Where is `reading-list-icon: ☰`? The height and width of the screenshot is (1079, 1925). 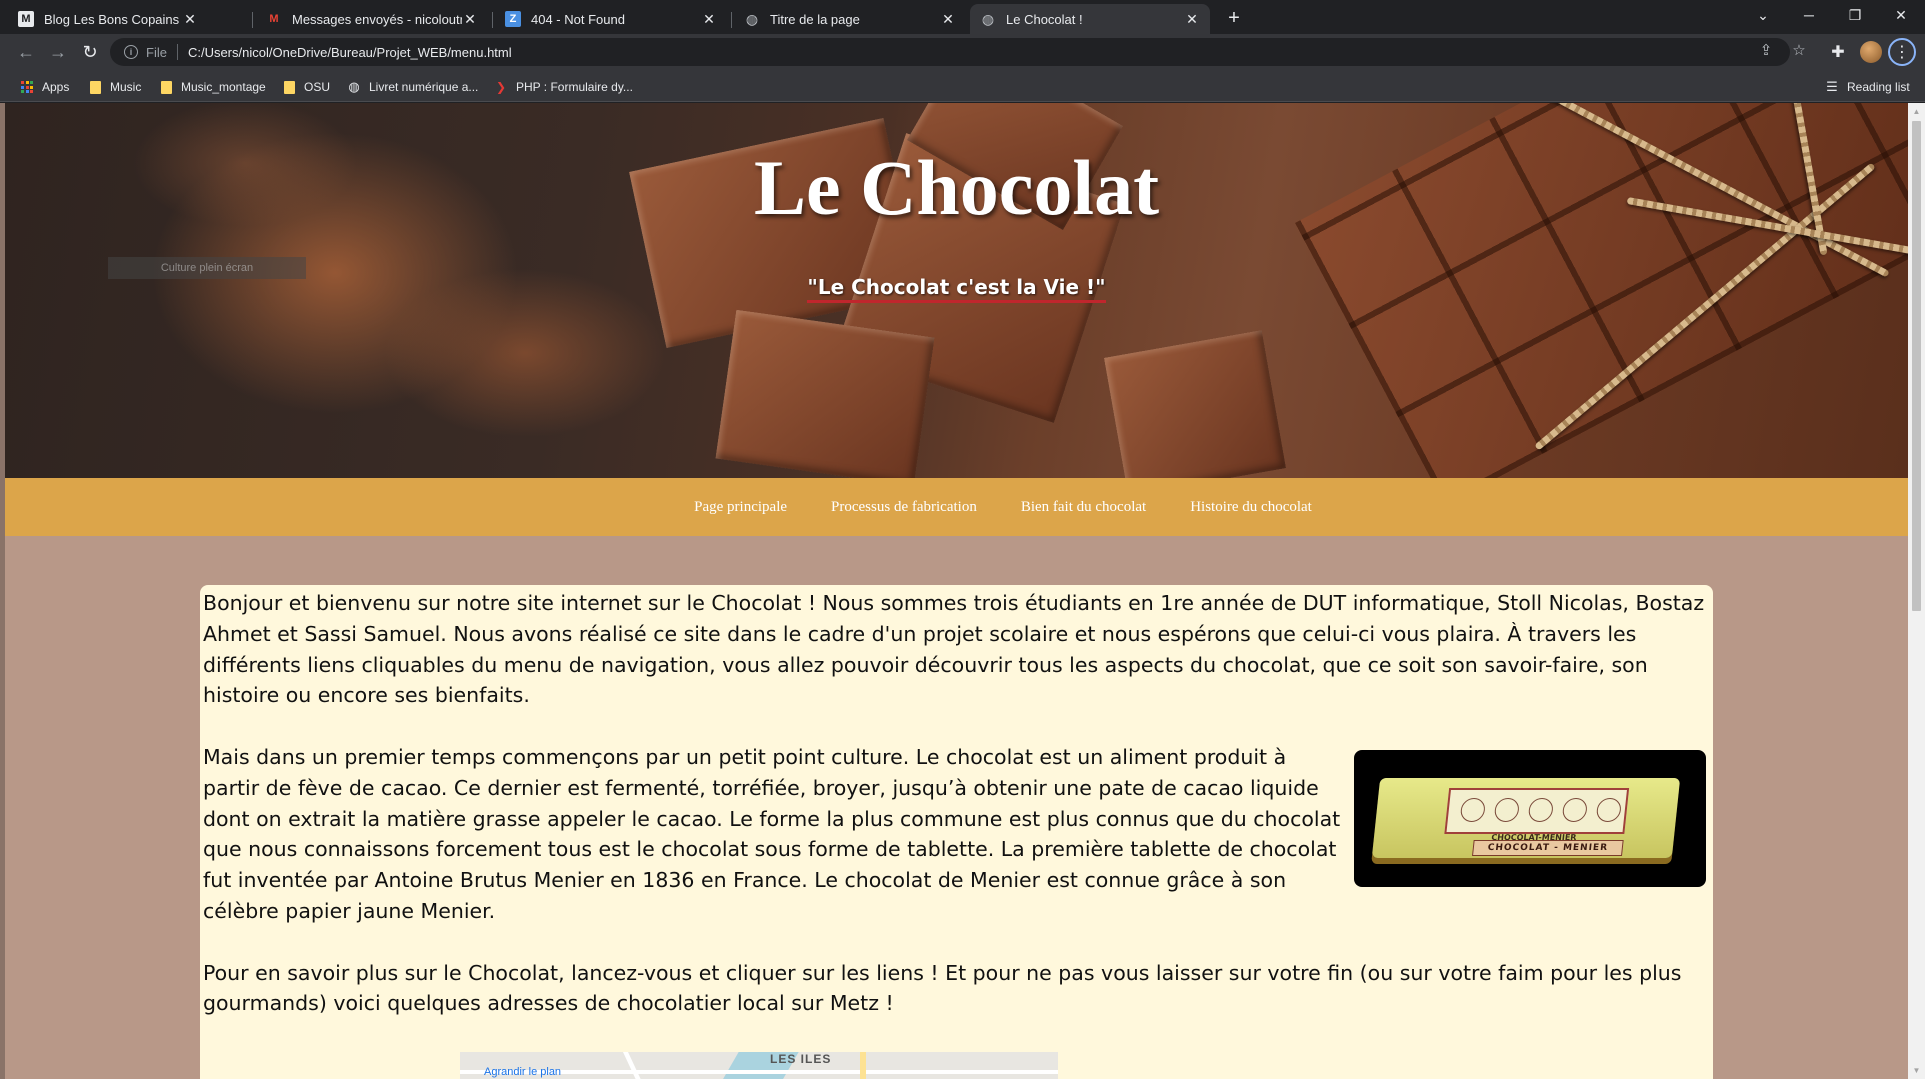 reading-list-icon: ☰ is located at coordinates (1832, 86).